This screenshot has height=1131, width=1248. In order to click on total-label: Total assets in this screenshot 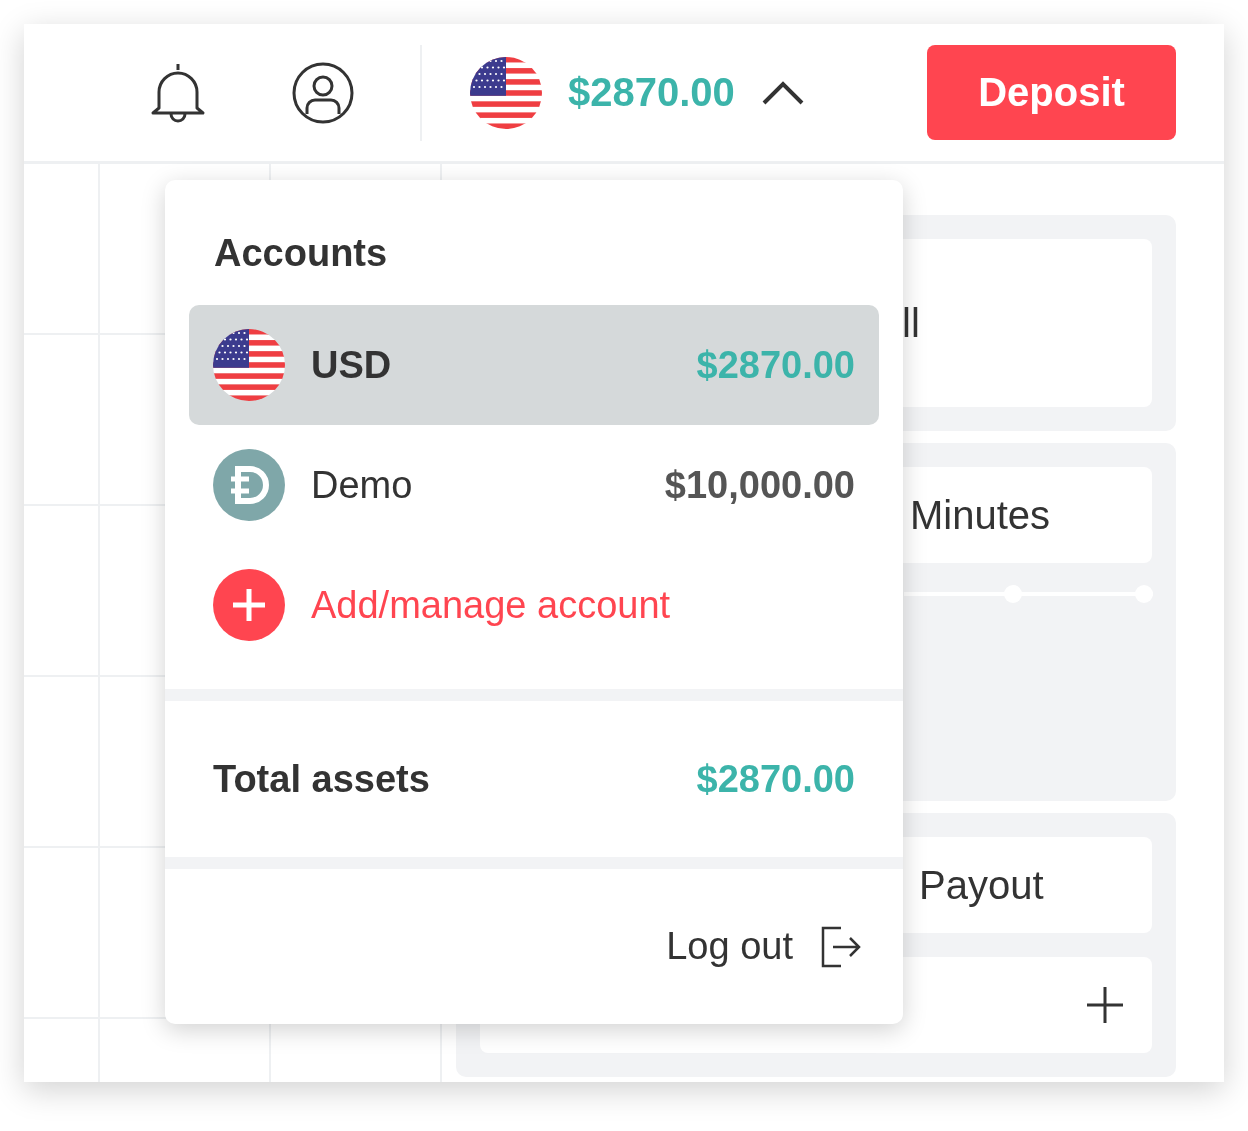, I will do `click(322, 779)`.